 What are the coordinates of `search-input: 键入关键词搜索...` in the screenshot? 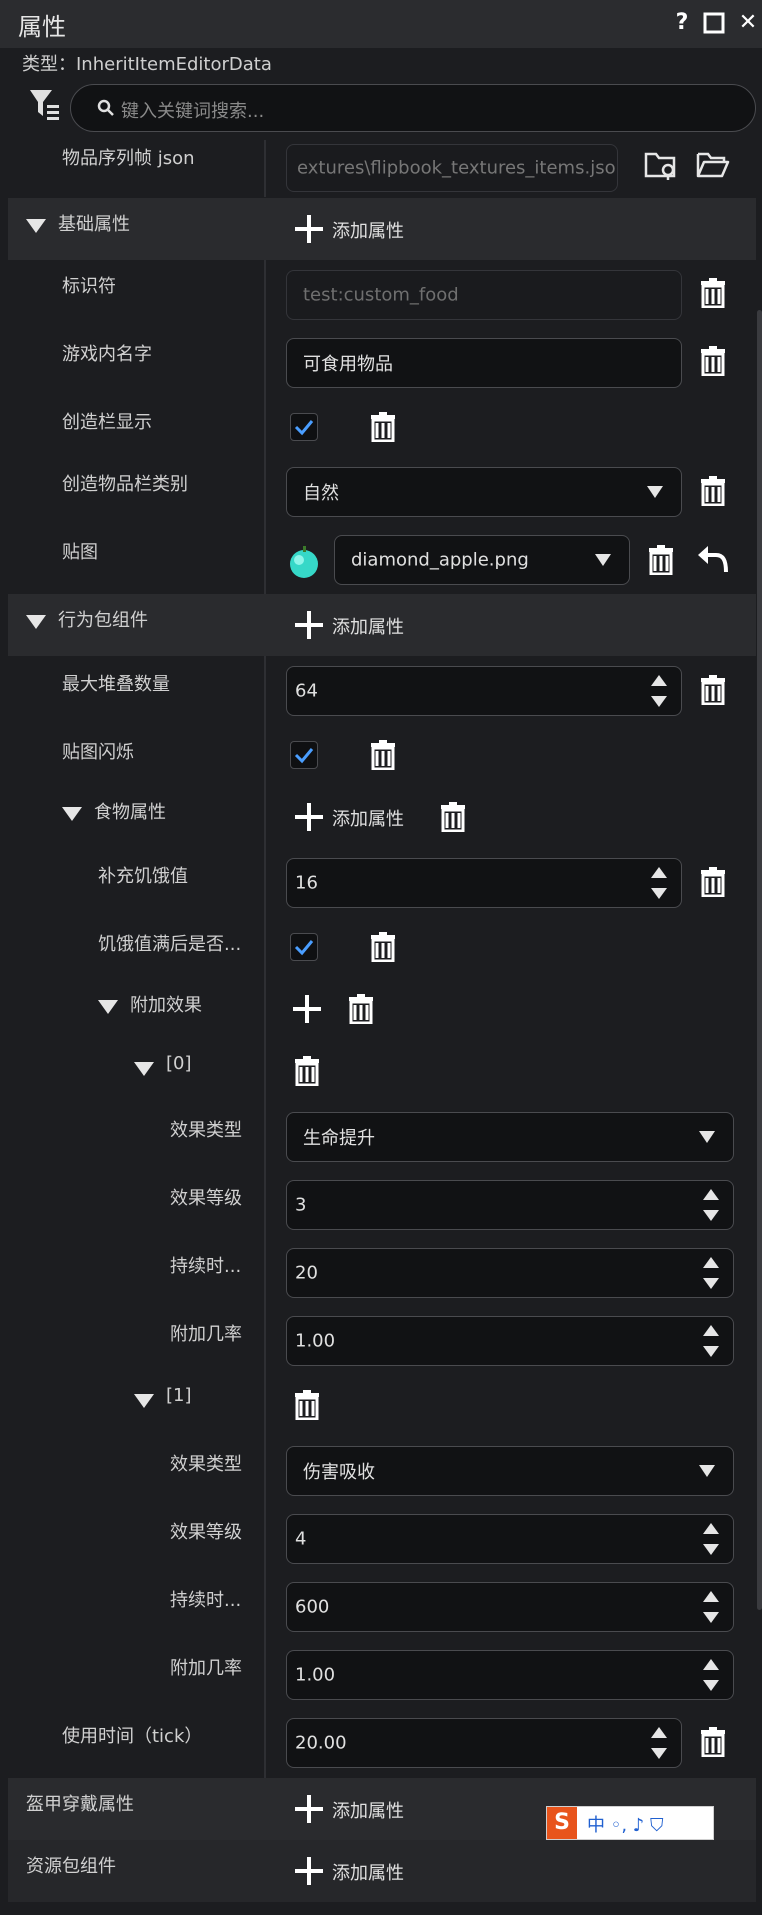 It's located at (192, 110).